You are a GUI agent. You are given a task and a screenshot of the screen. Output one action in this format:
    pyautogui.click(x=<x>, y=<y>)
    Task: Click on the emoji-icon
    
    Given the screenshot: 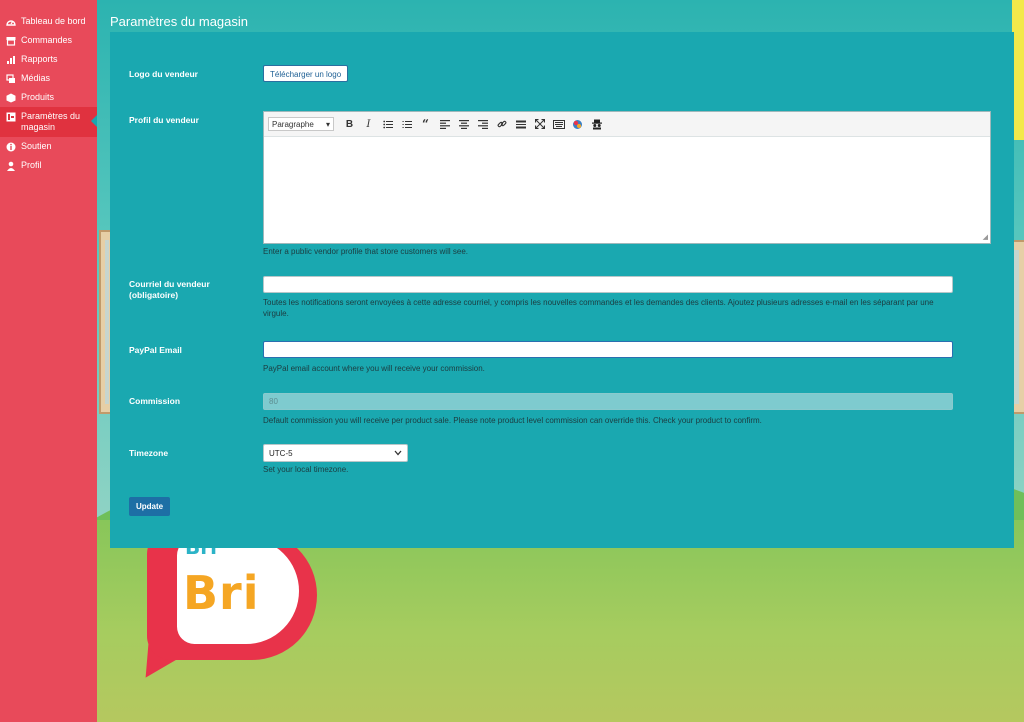 What is the action you would take?
    pyautogui.click(x=577, y=124)
    